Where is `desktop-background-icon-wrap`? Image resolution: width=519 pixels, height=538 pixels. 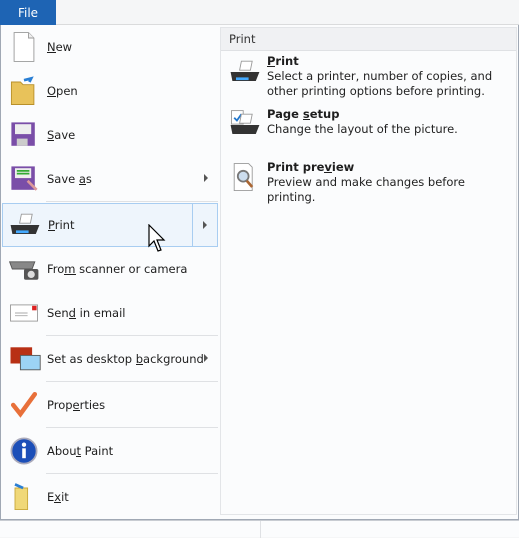 desktop-background-icon-wrap is located at coordinates (24, 359).